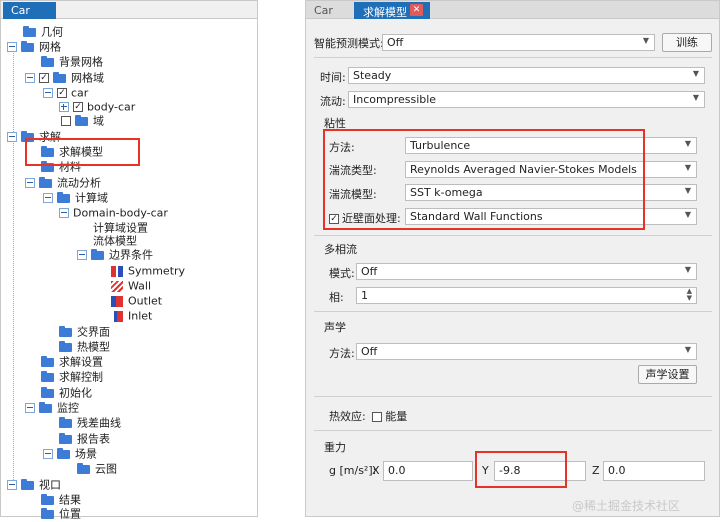 This screenshot has height=522, width=720. Describe the element at coordinates (64, 77) in the screenshot. I see `tree-item-mesh-domain: ✓ 网格域` at that location.